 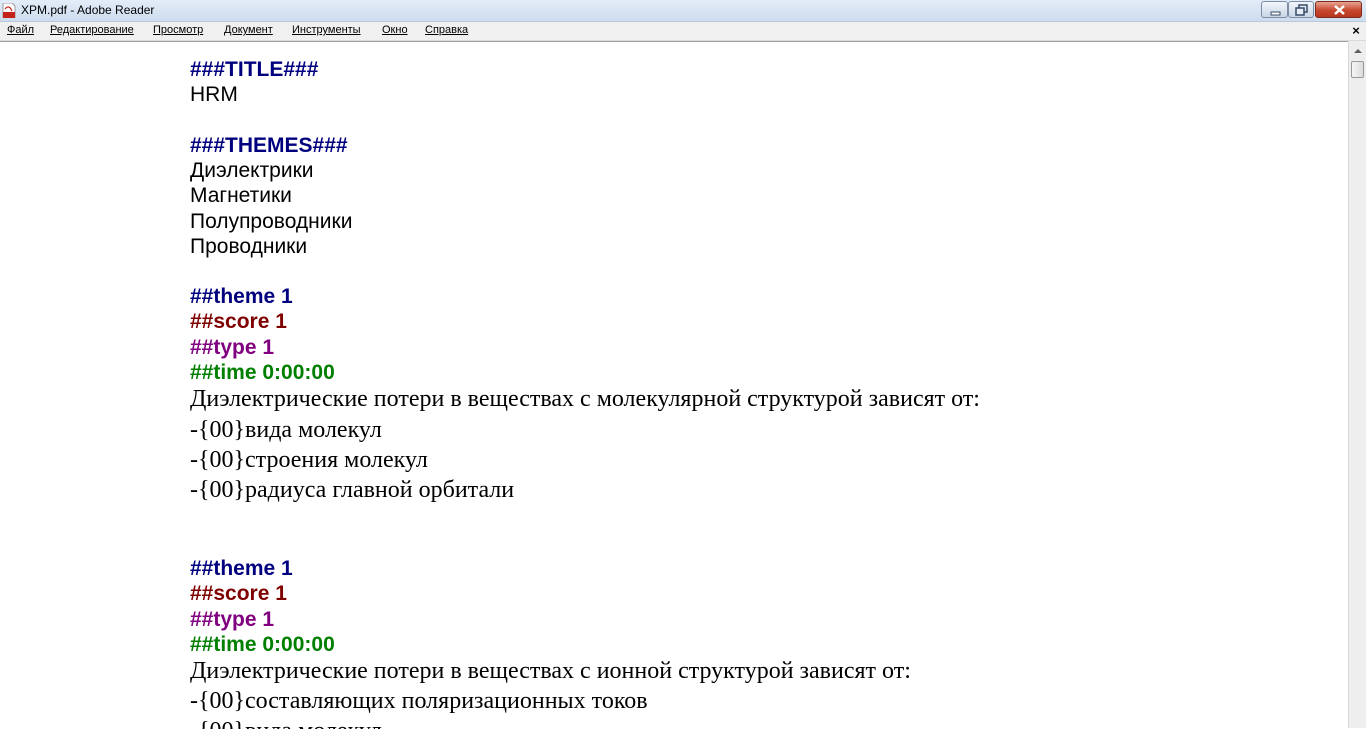 What do you see at coordinates (241, 195) in the screenshot?
I see `theme-item: Магнетики` at bounding box center [241, 195].